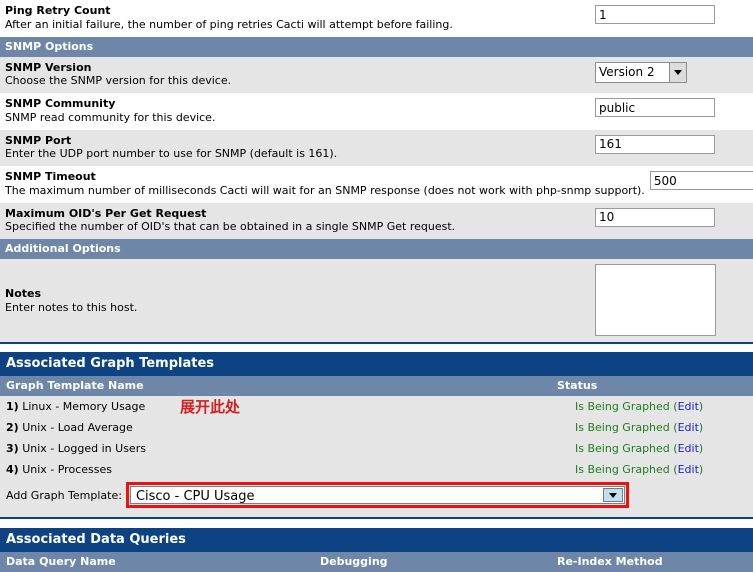 This screenshot has height=572, width=753. What do you see at coordinates (110, 117) in the screenshot?
I see `field-description: SNMP read community for this device.` at bounding box center [110, 117].